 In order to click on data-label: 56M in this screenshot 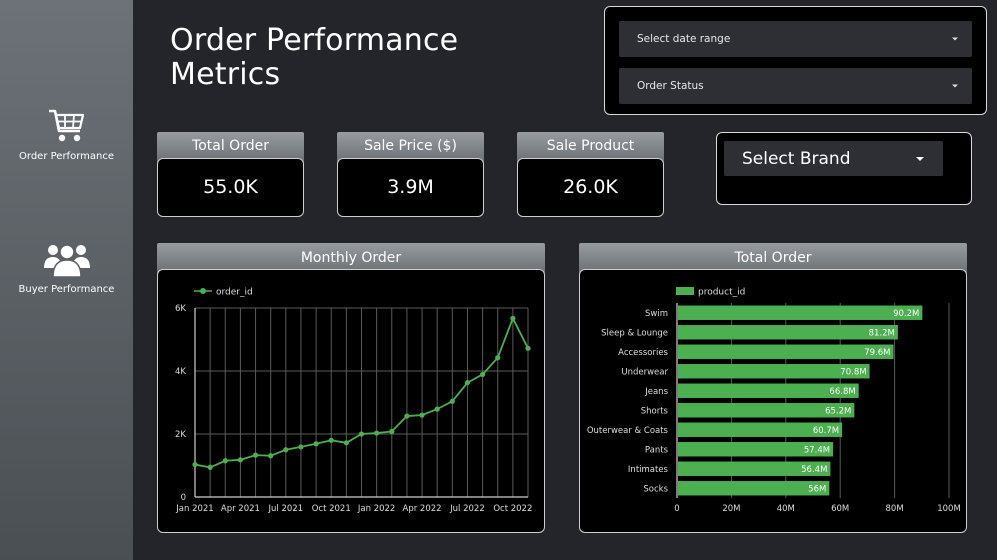, I will do `click(817, 489)`.